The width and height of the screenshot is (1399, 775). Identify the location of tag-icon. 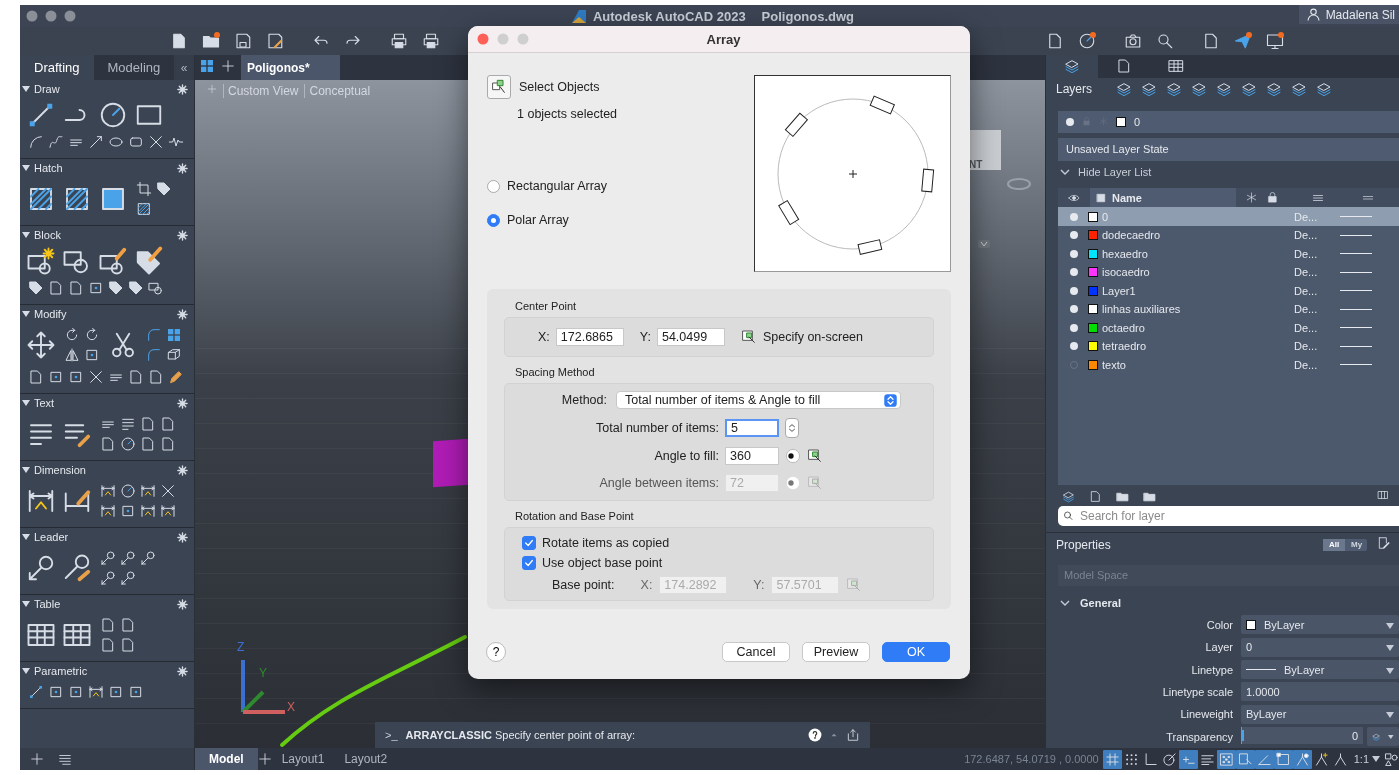
(164, 189).